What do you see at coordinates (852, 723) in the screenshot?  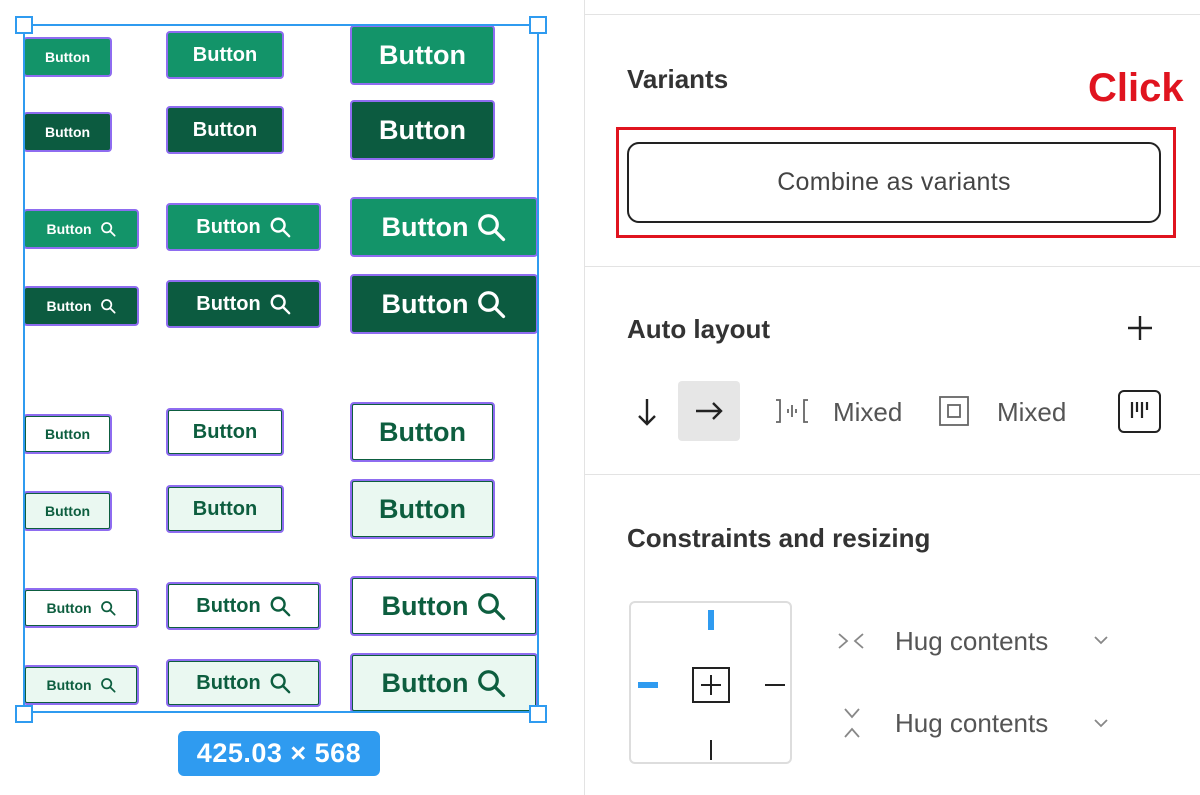 I see `vertical-resizing-icon` at bounding box center [852, 723].